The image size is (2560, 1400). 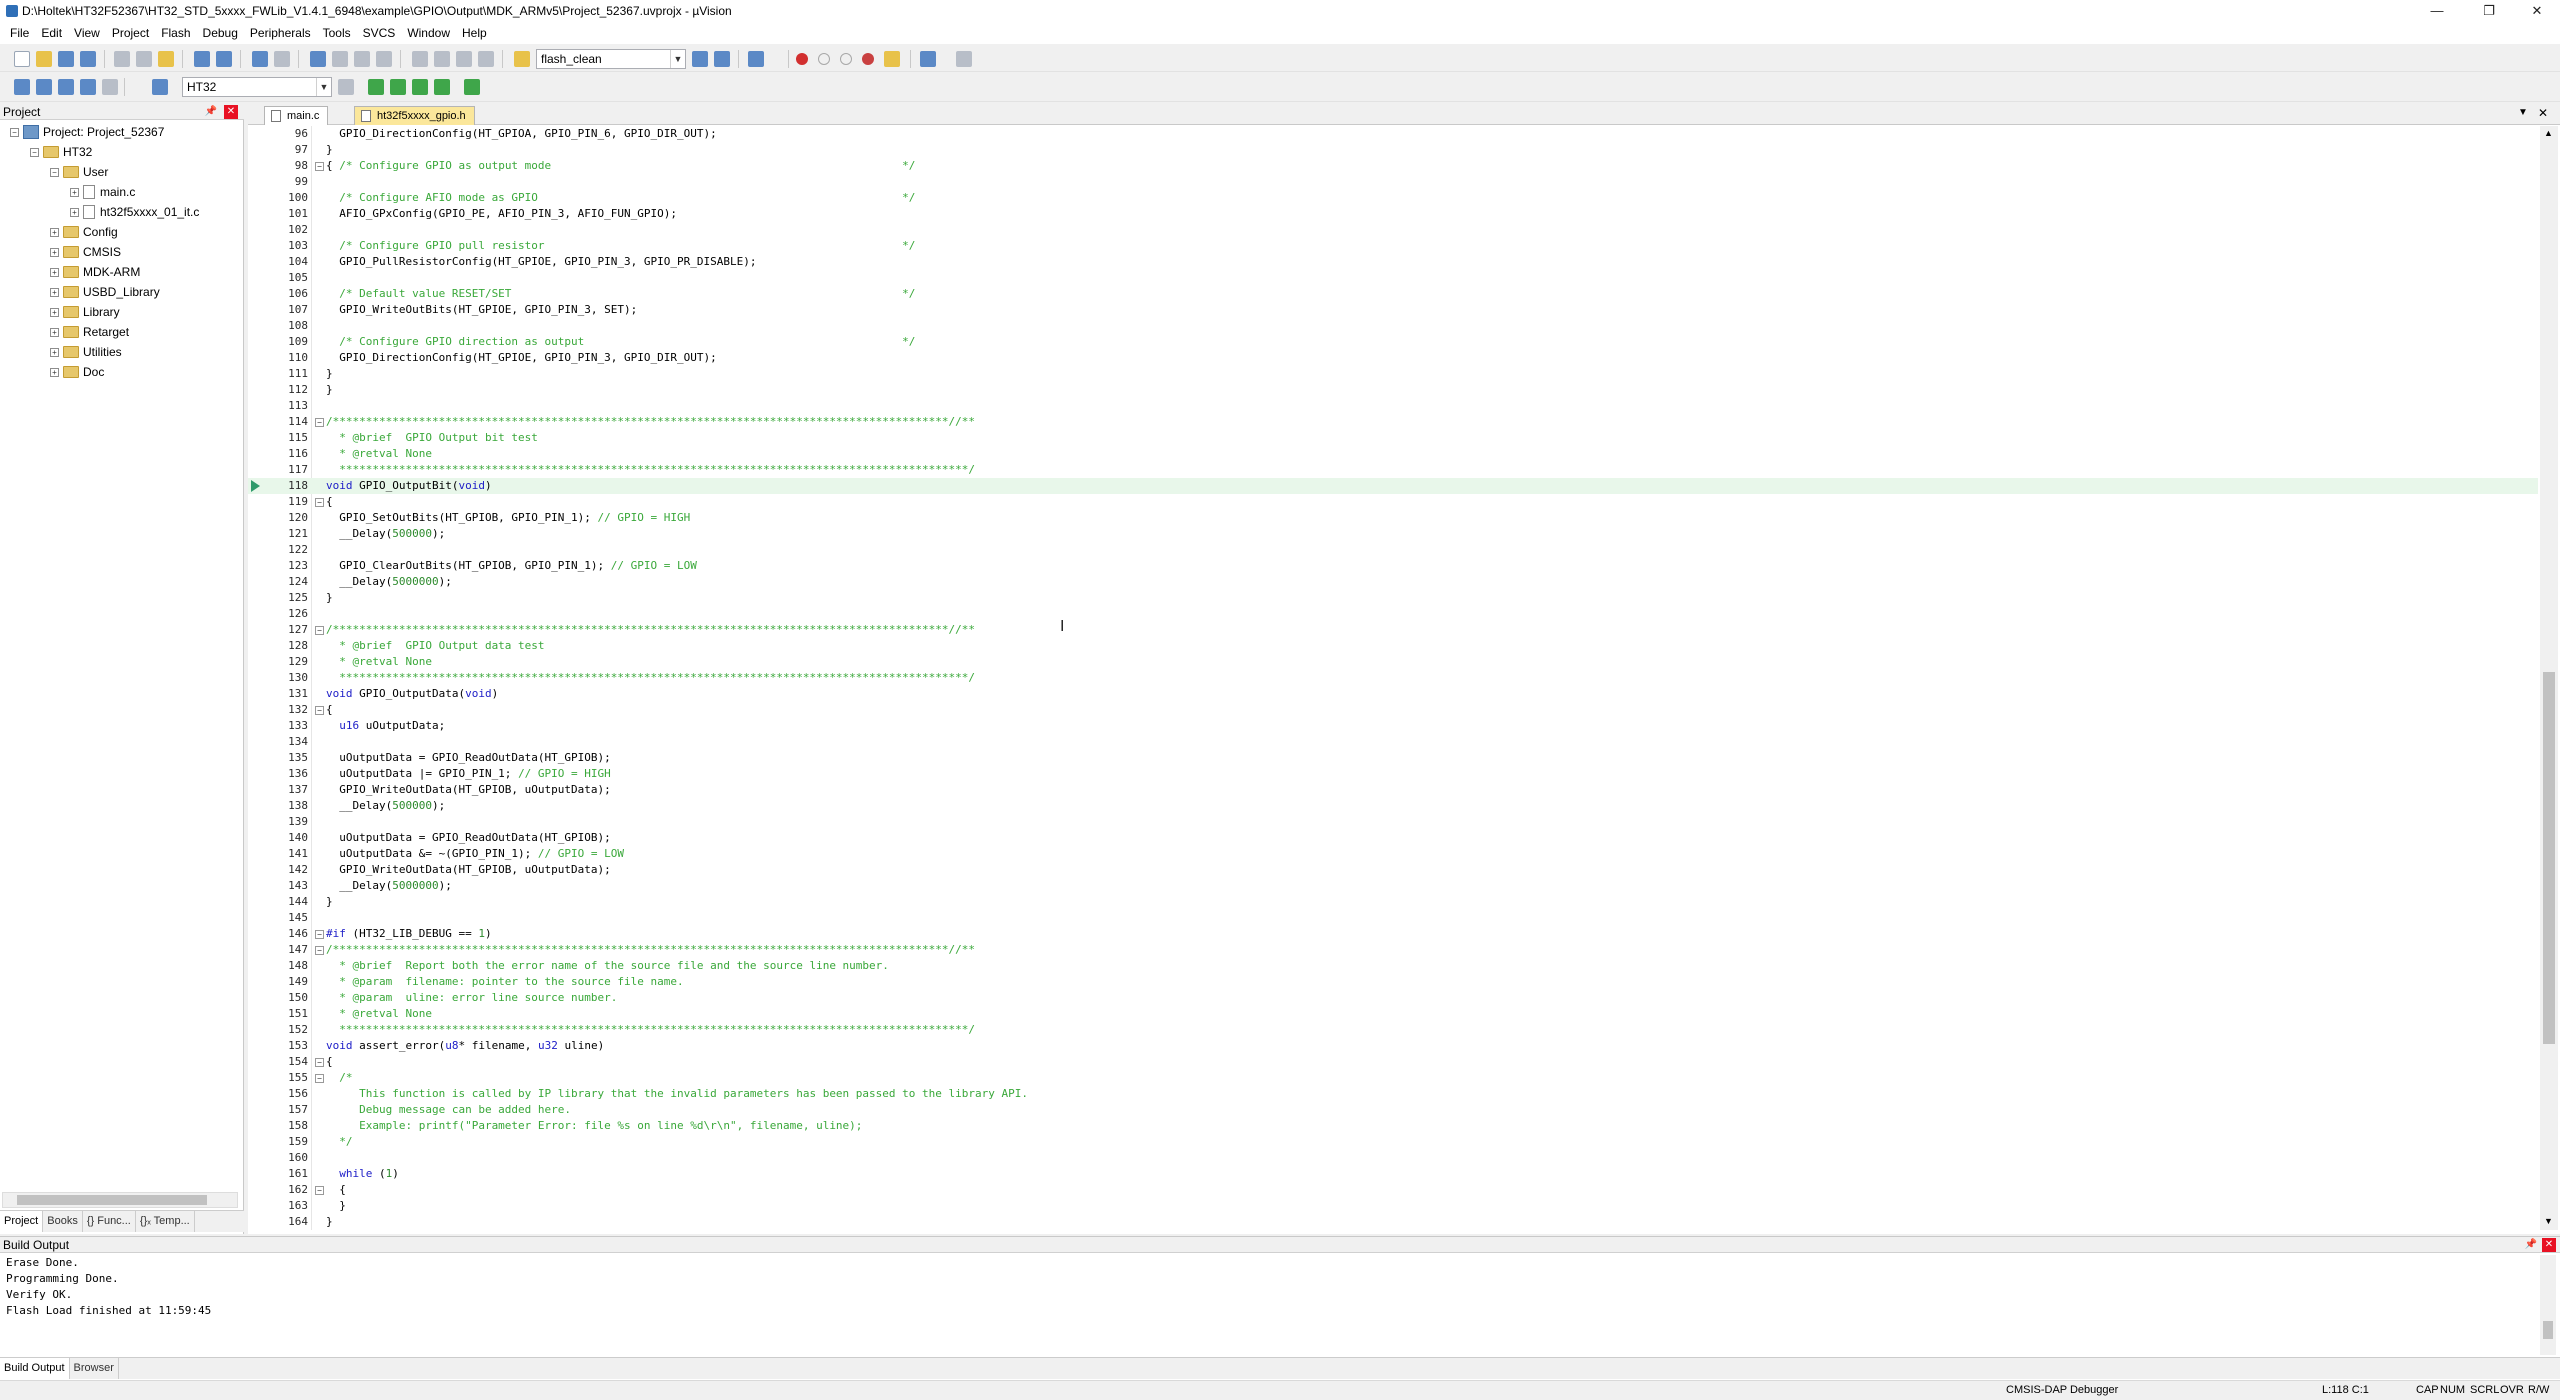 I want to click on layout-icon, so click(x=928, y=59).